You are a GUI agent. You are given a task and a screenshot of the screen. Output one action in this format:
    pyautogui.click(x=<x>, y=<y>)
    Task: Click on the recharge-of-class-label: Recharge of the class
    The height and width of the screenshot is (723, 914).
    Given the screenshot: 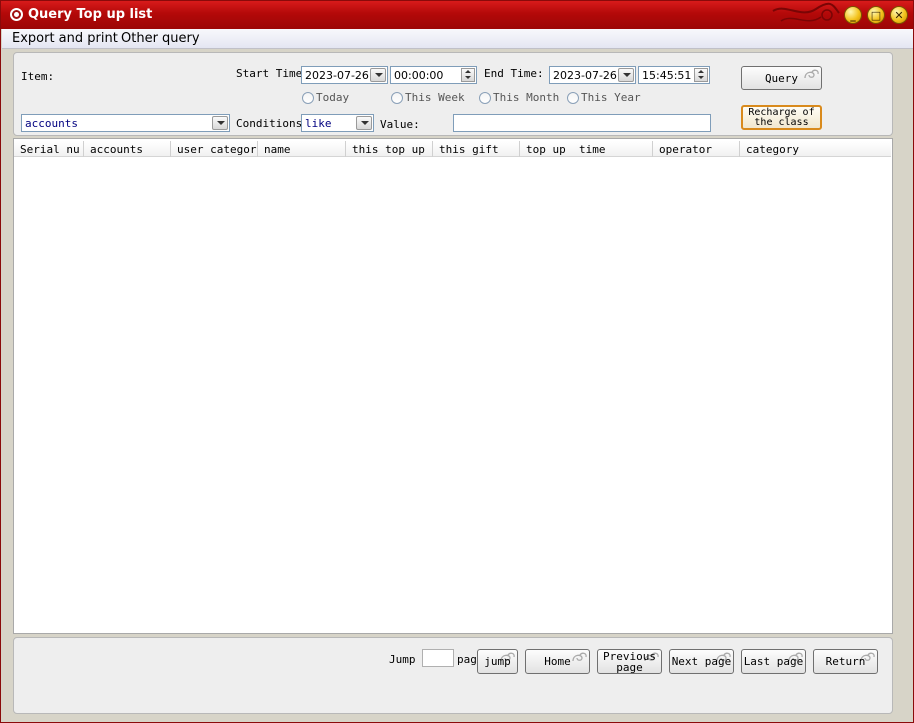 What is the action you would take?
    pyautogui.click(x=781, y=117)
    